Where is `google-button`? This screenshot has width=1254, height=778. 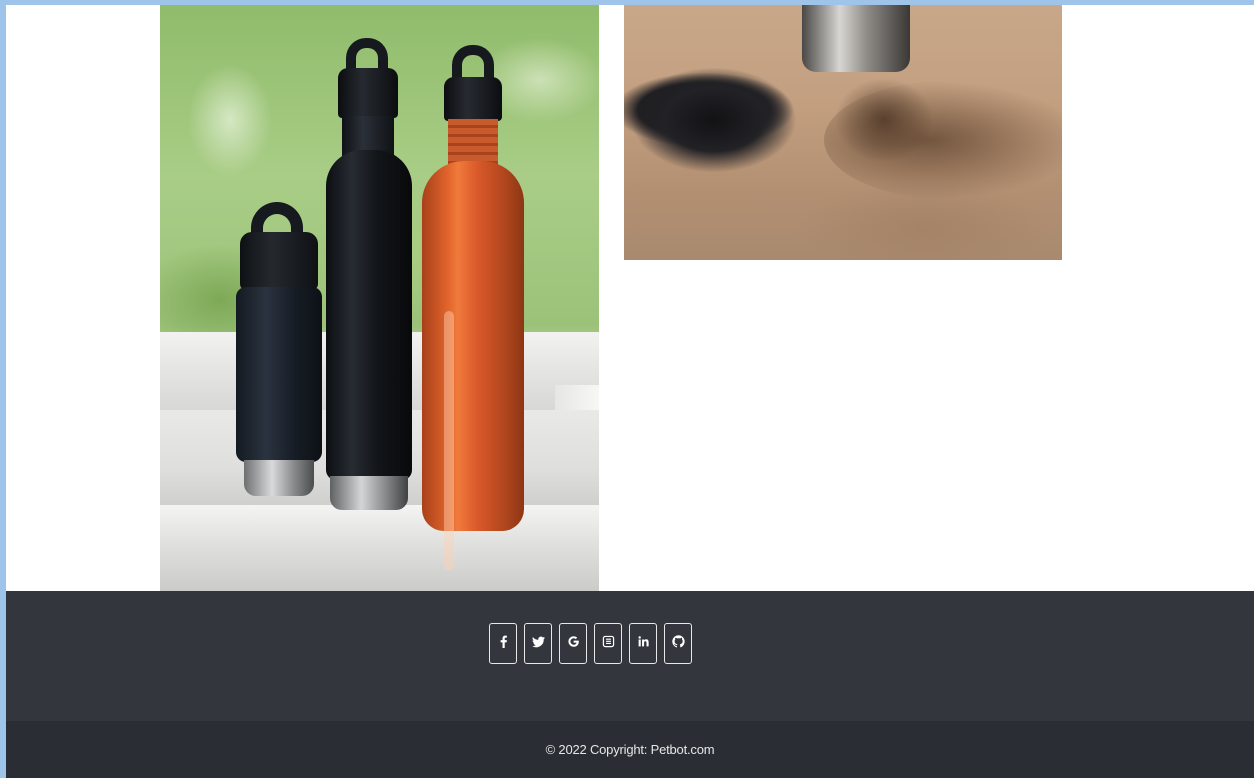
google-button is located at coordinates (573, 643).